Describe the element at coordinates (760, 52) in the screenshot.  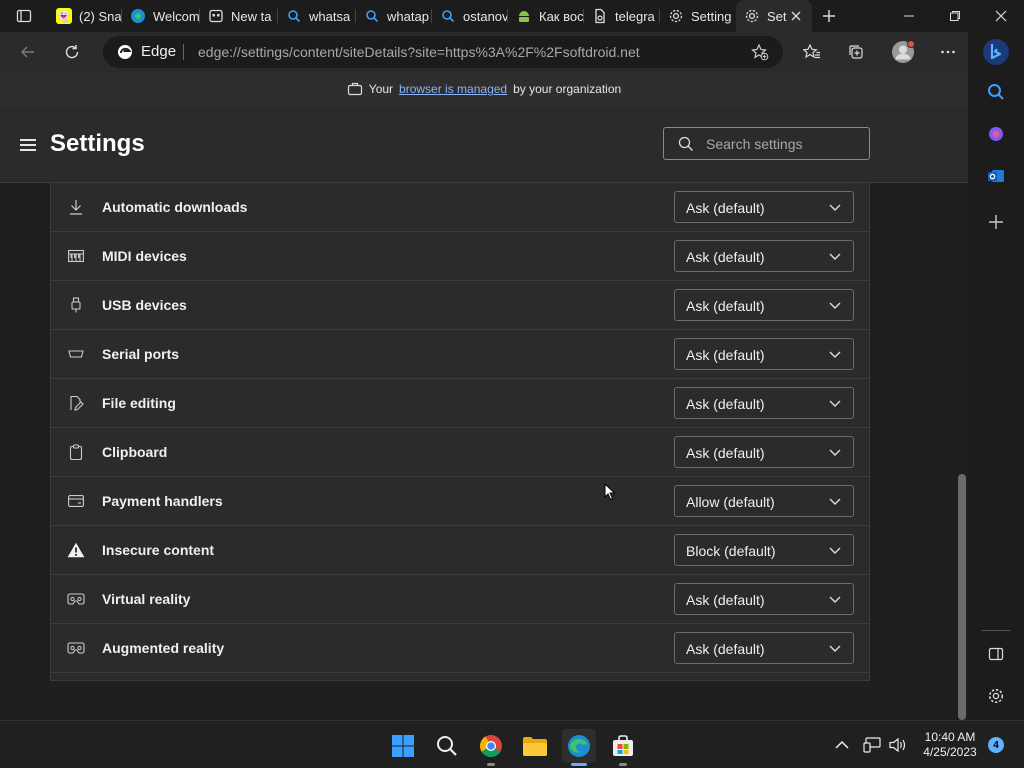
I see `favorite-add-icon` at that location.